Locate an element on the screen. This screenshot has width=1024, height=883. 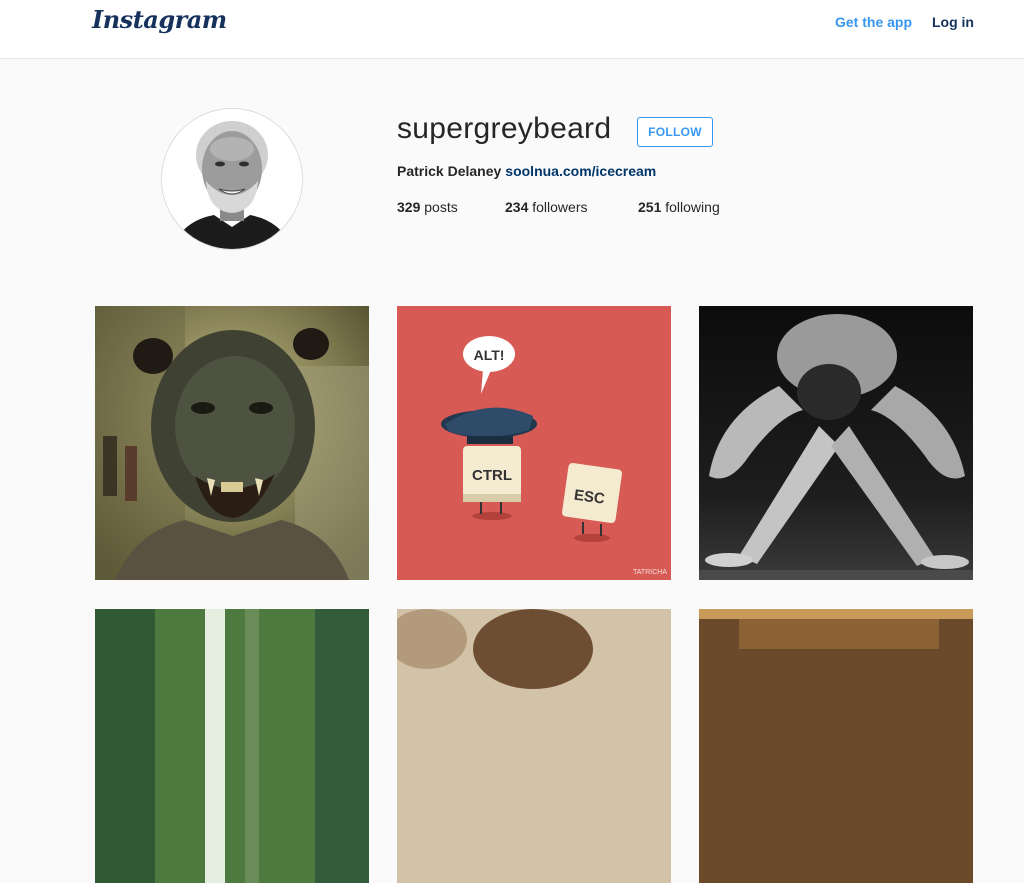
followers-stat: 234 followers is located at coordinates (546, 207).